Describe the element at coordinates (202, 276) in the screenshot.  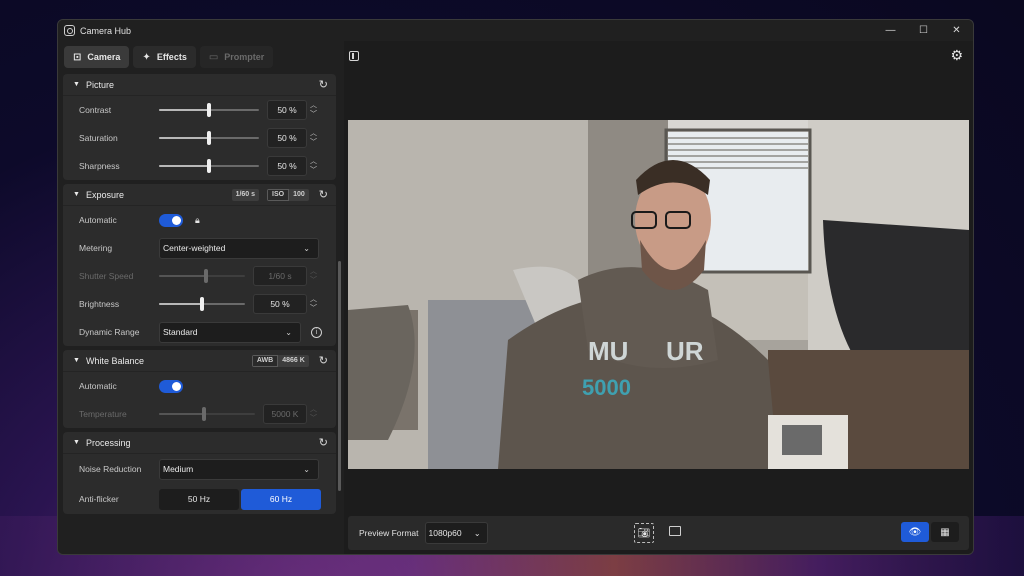
I see `shutter-speed-slider` at that location.